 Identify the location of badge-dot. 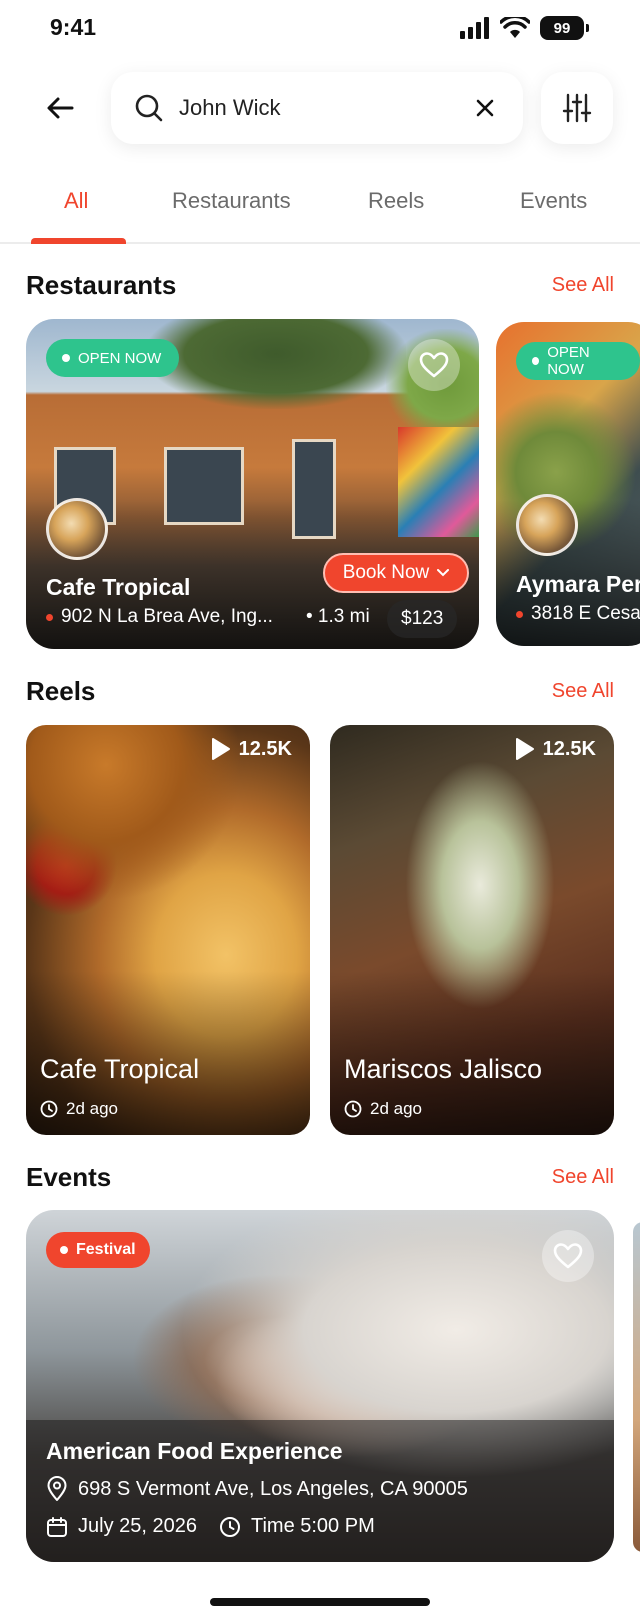
(64, 1250).